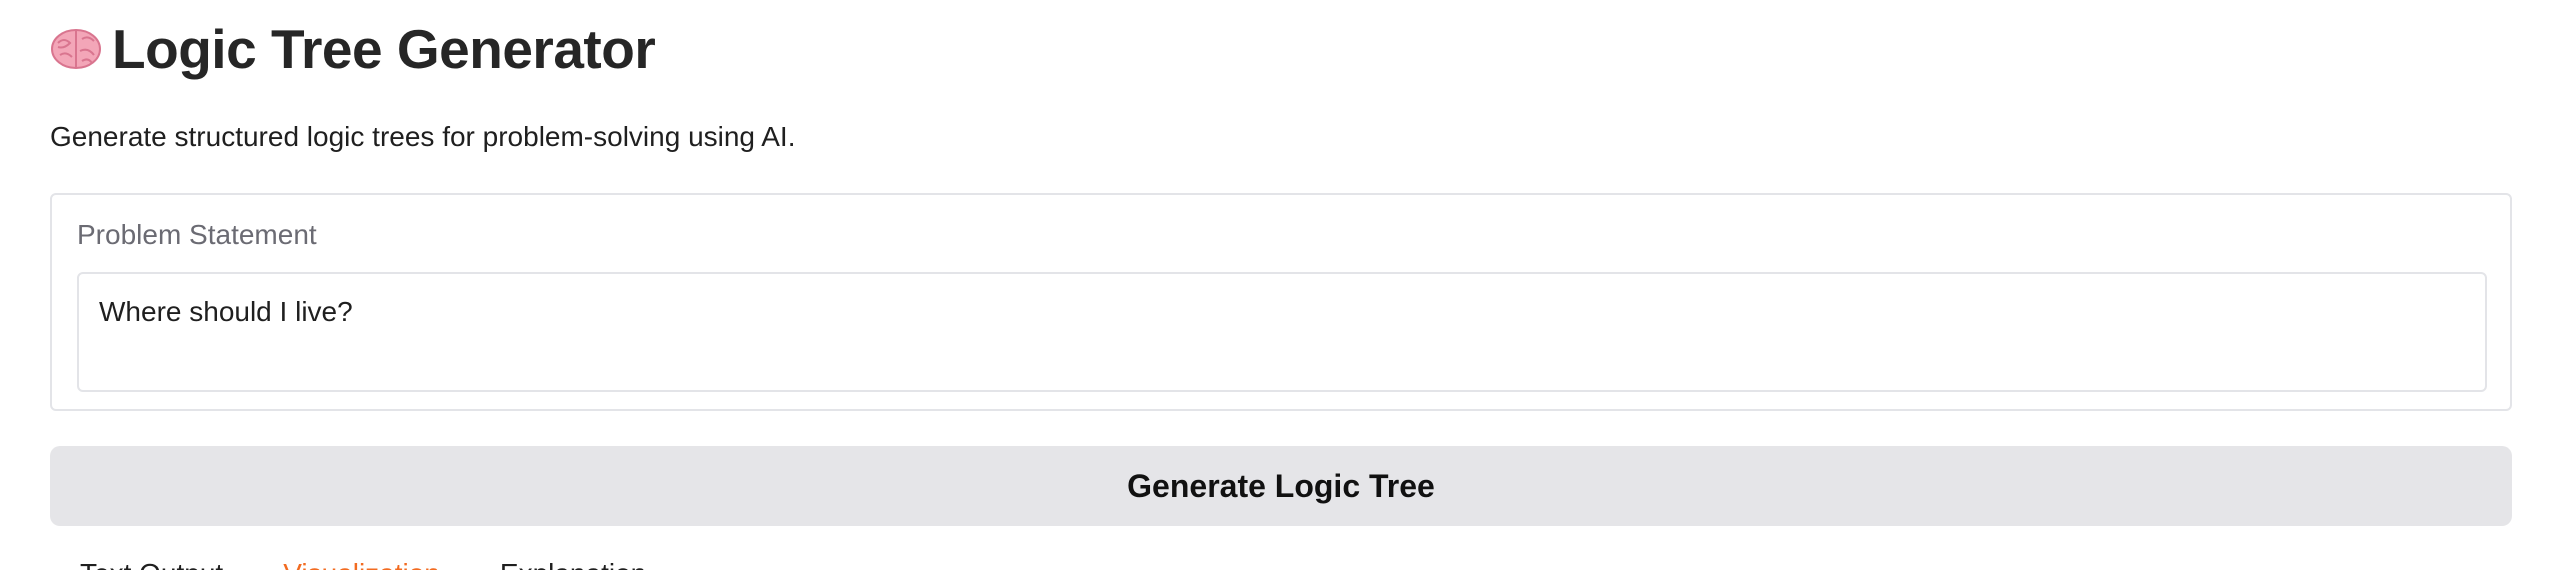  I want to click on header: Logic Tree Generator, so click(353, 49).